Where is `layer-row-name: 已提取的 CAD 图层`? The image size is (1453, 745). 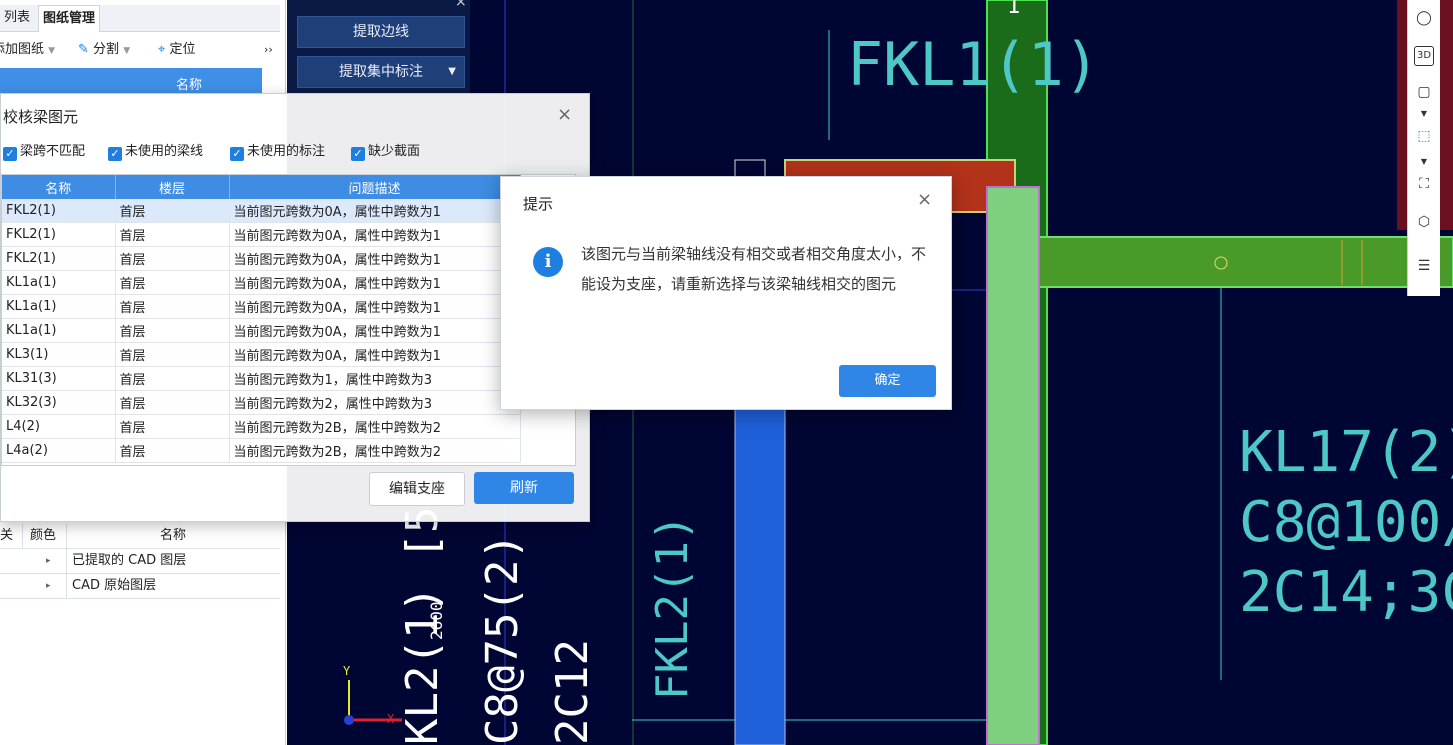
layer-row-name: 已提取的 CAD 图层 is located at coordinates (129, 560).